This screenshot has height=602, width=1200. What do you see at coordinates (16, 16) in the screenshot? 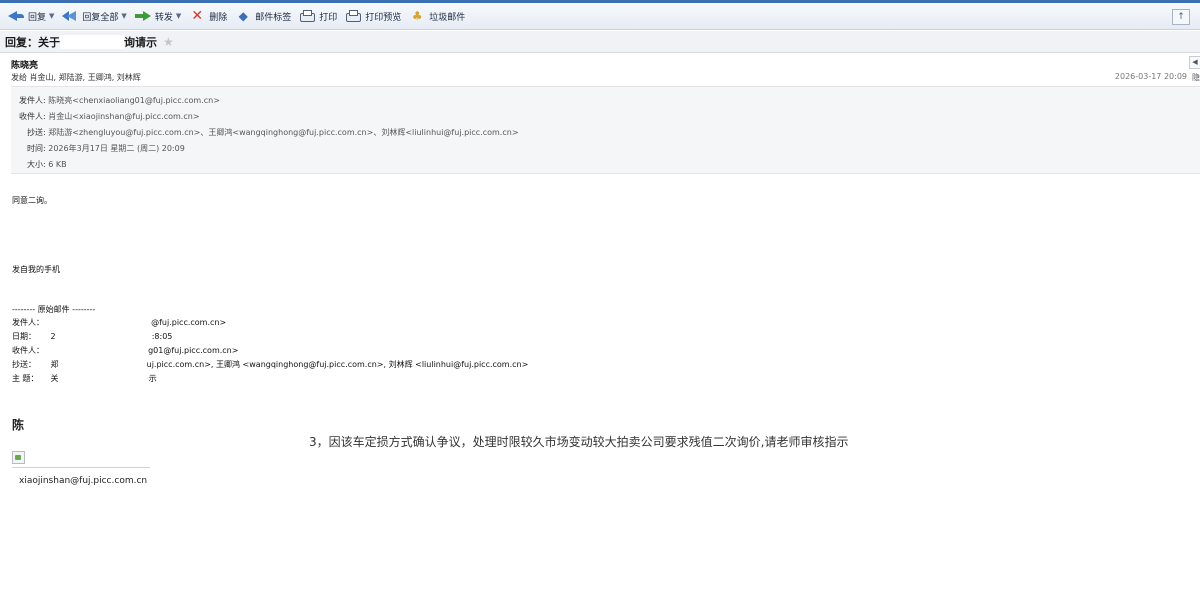
I see `reply-icon` at bounding box center [16, 16].